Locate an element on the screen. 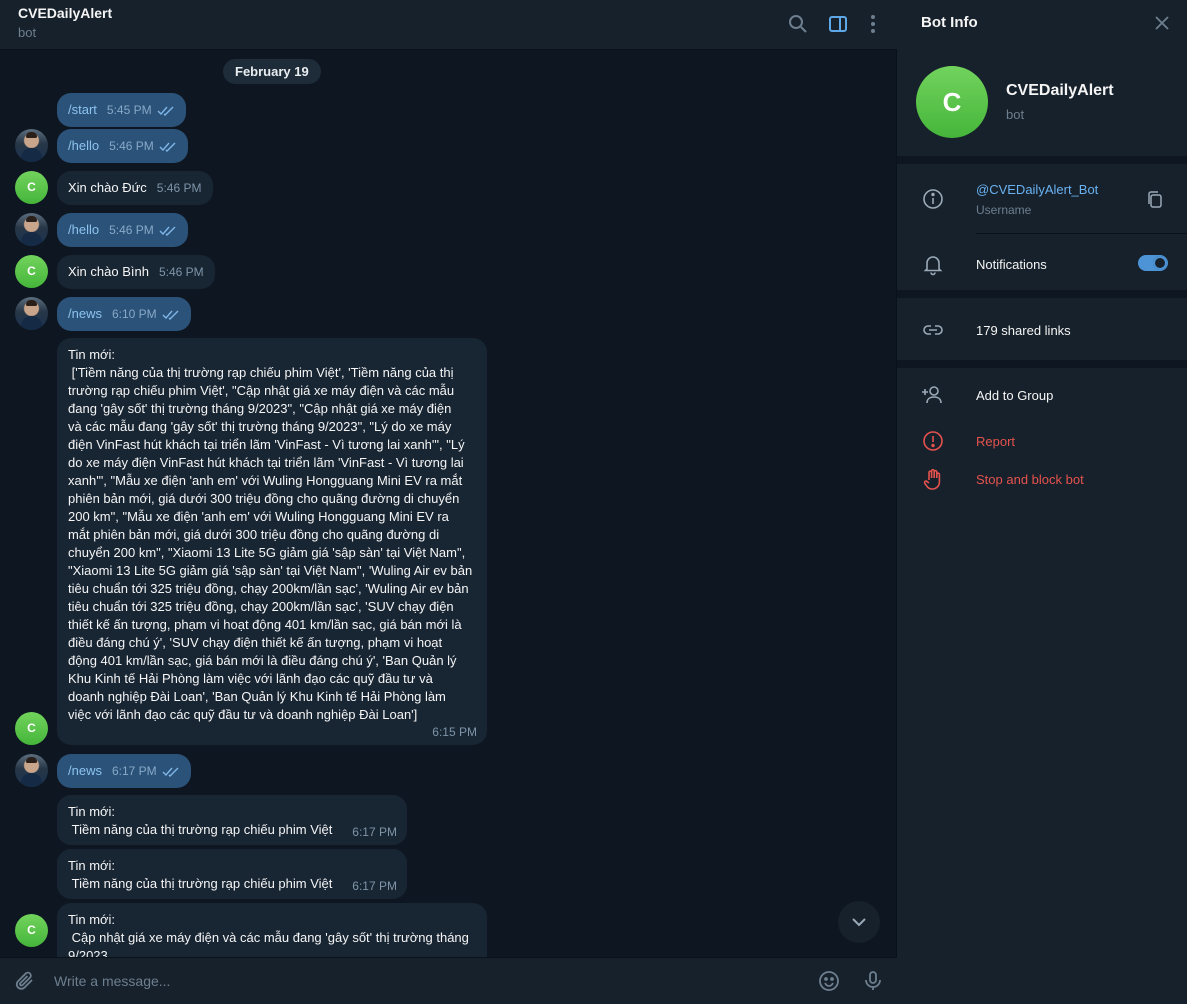 Image resolution: width=1187 pixels, height=1004 pixels. incoming-message: Xin chào Bình 5:46 PM is located at coordinates (136, 272).